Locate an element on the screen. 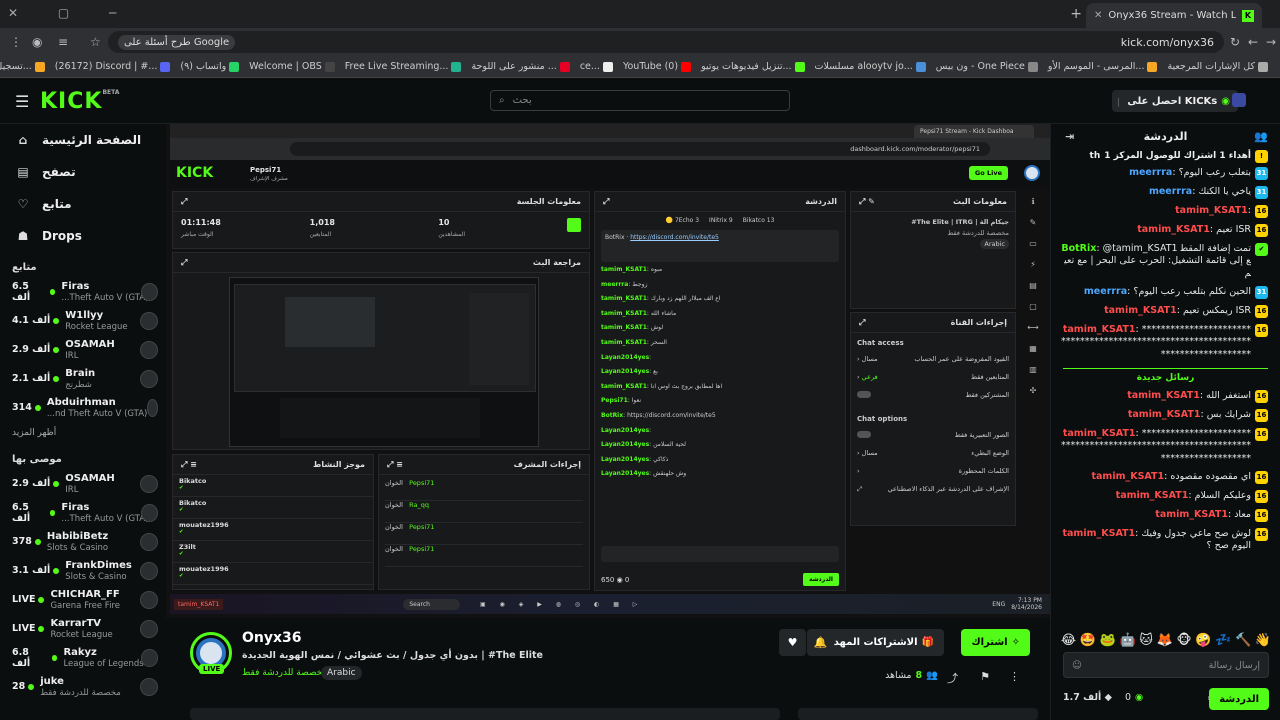 The width and height of the screenshot is (1280, 720). browser-tab-active: ✕ Onyx36 Stream - Watch Live on K is located at coordinates (1174, 15).